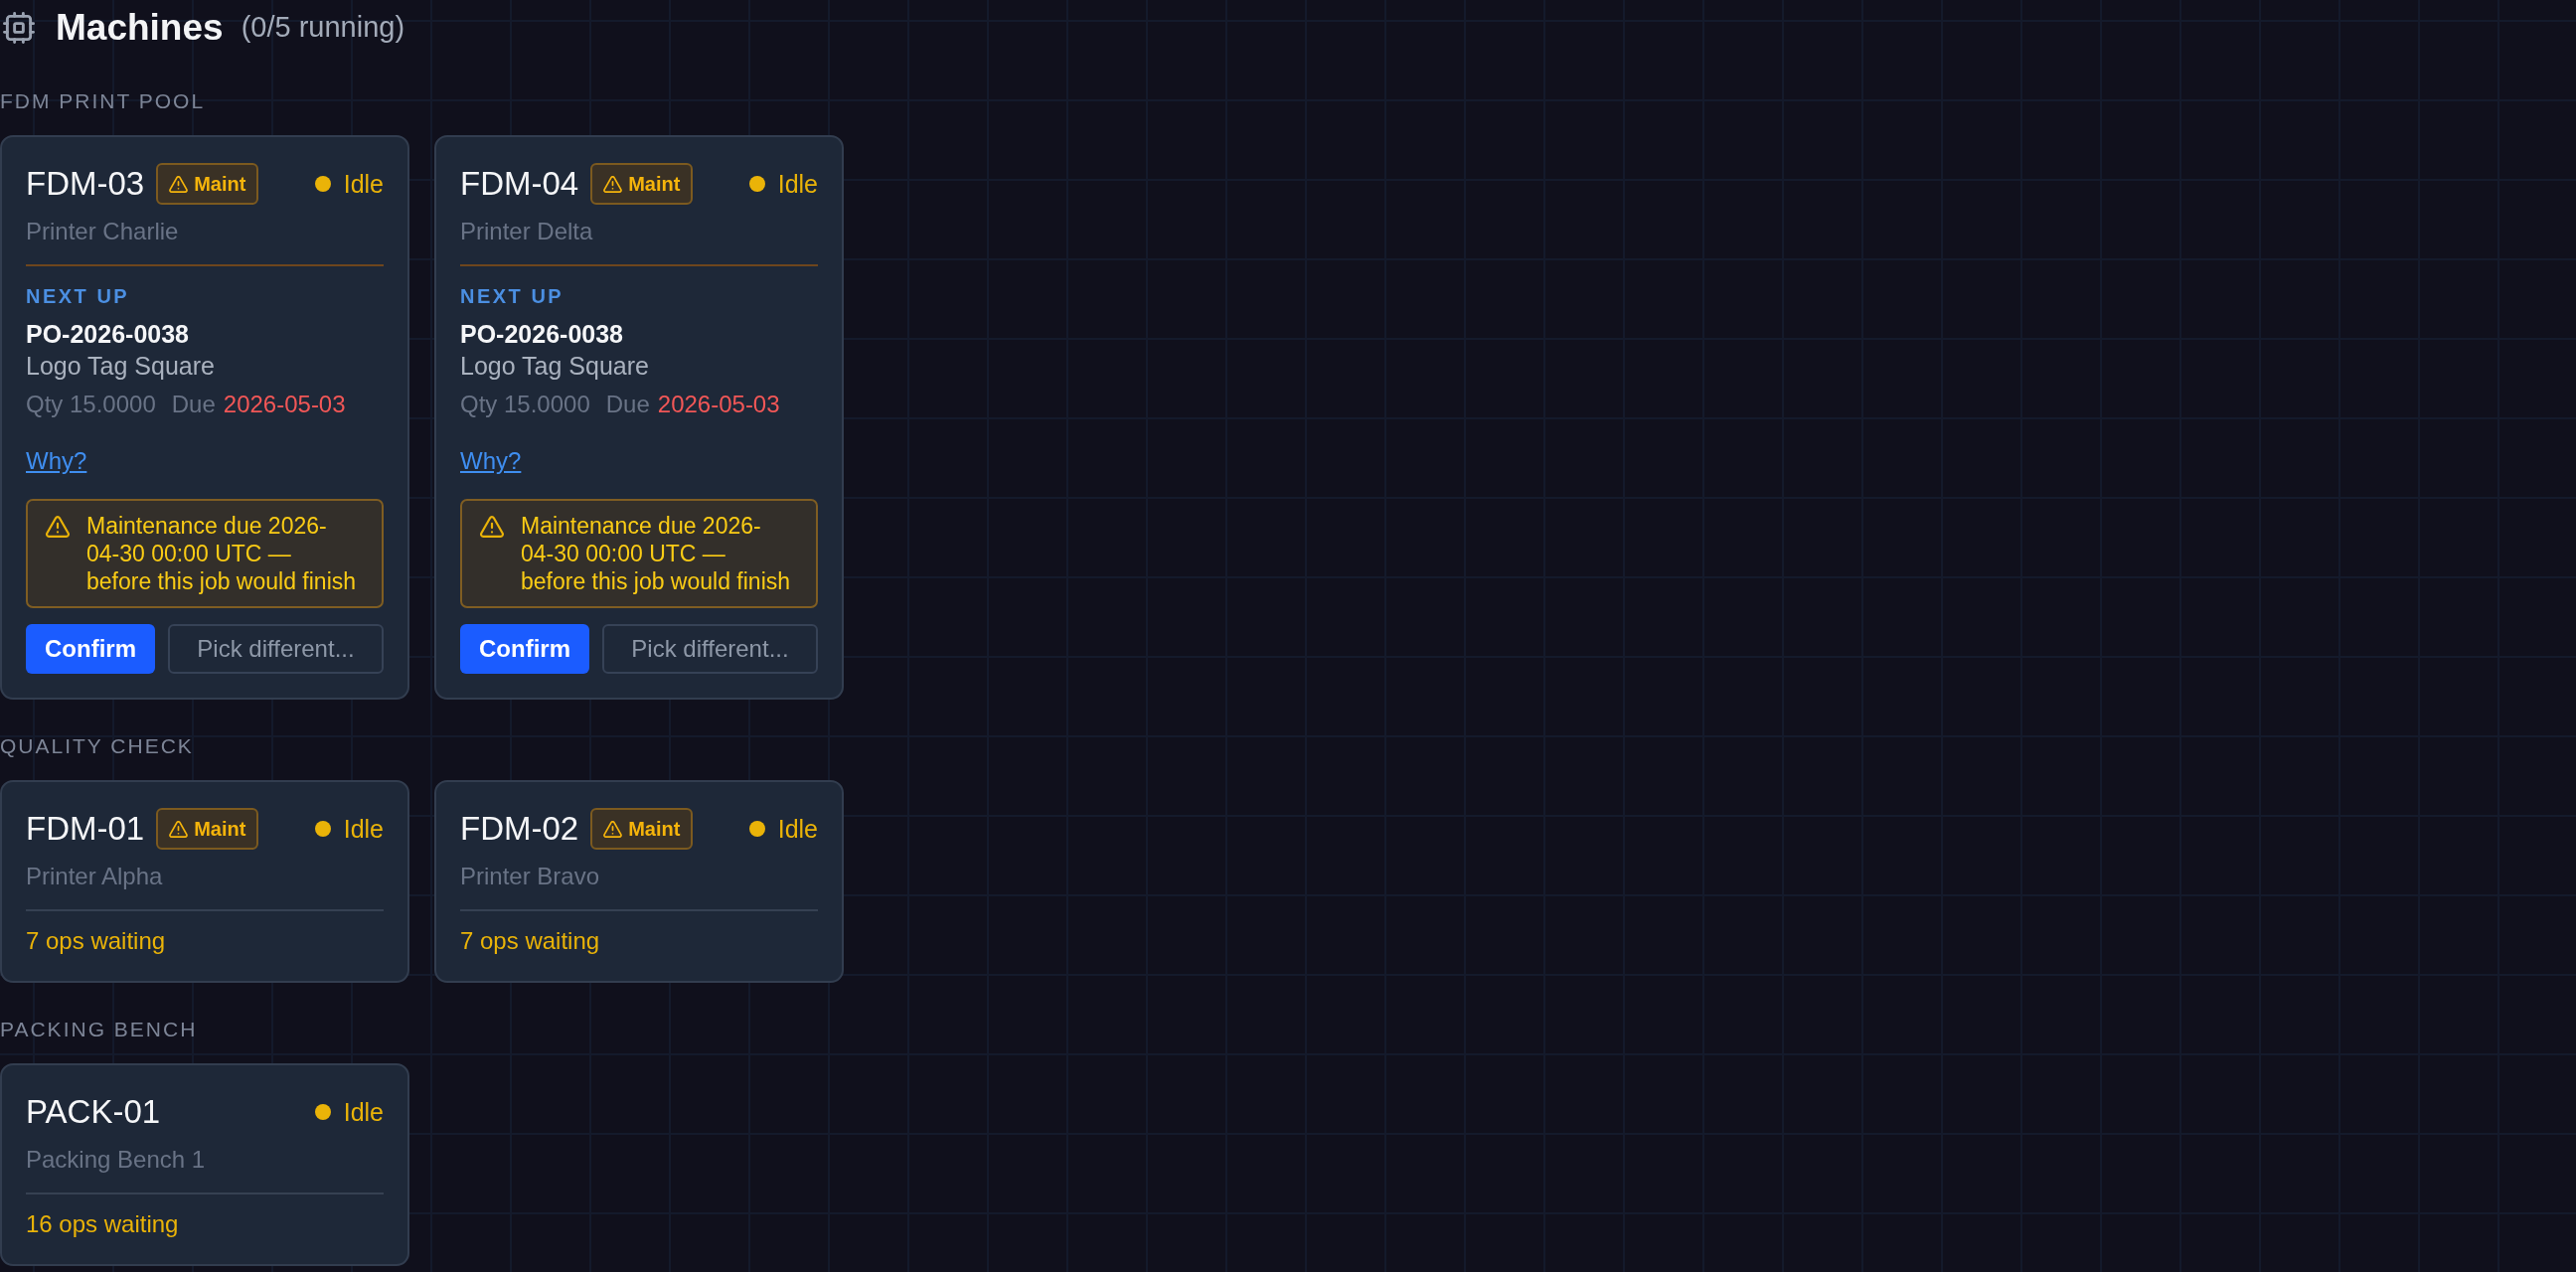 This screenshot has width=2576, height=1272. Describe the element at coordinates (85, 184) in the screenshot. I see `machine-code: FDM-03` at that location.